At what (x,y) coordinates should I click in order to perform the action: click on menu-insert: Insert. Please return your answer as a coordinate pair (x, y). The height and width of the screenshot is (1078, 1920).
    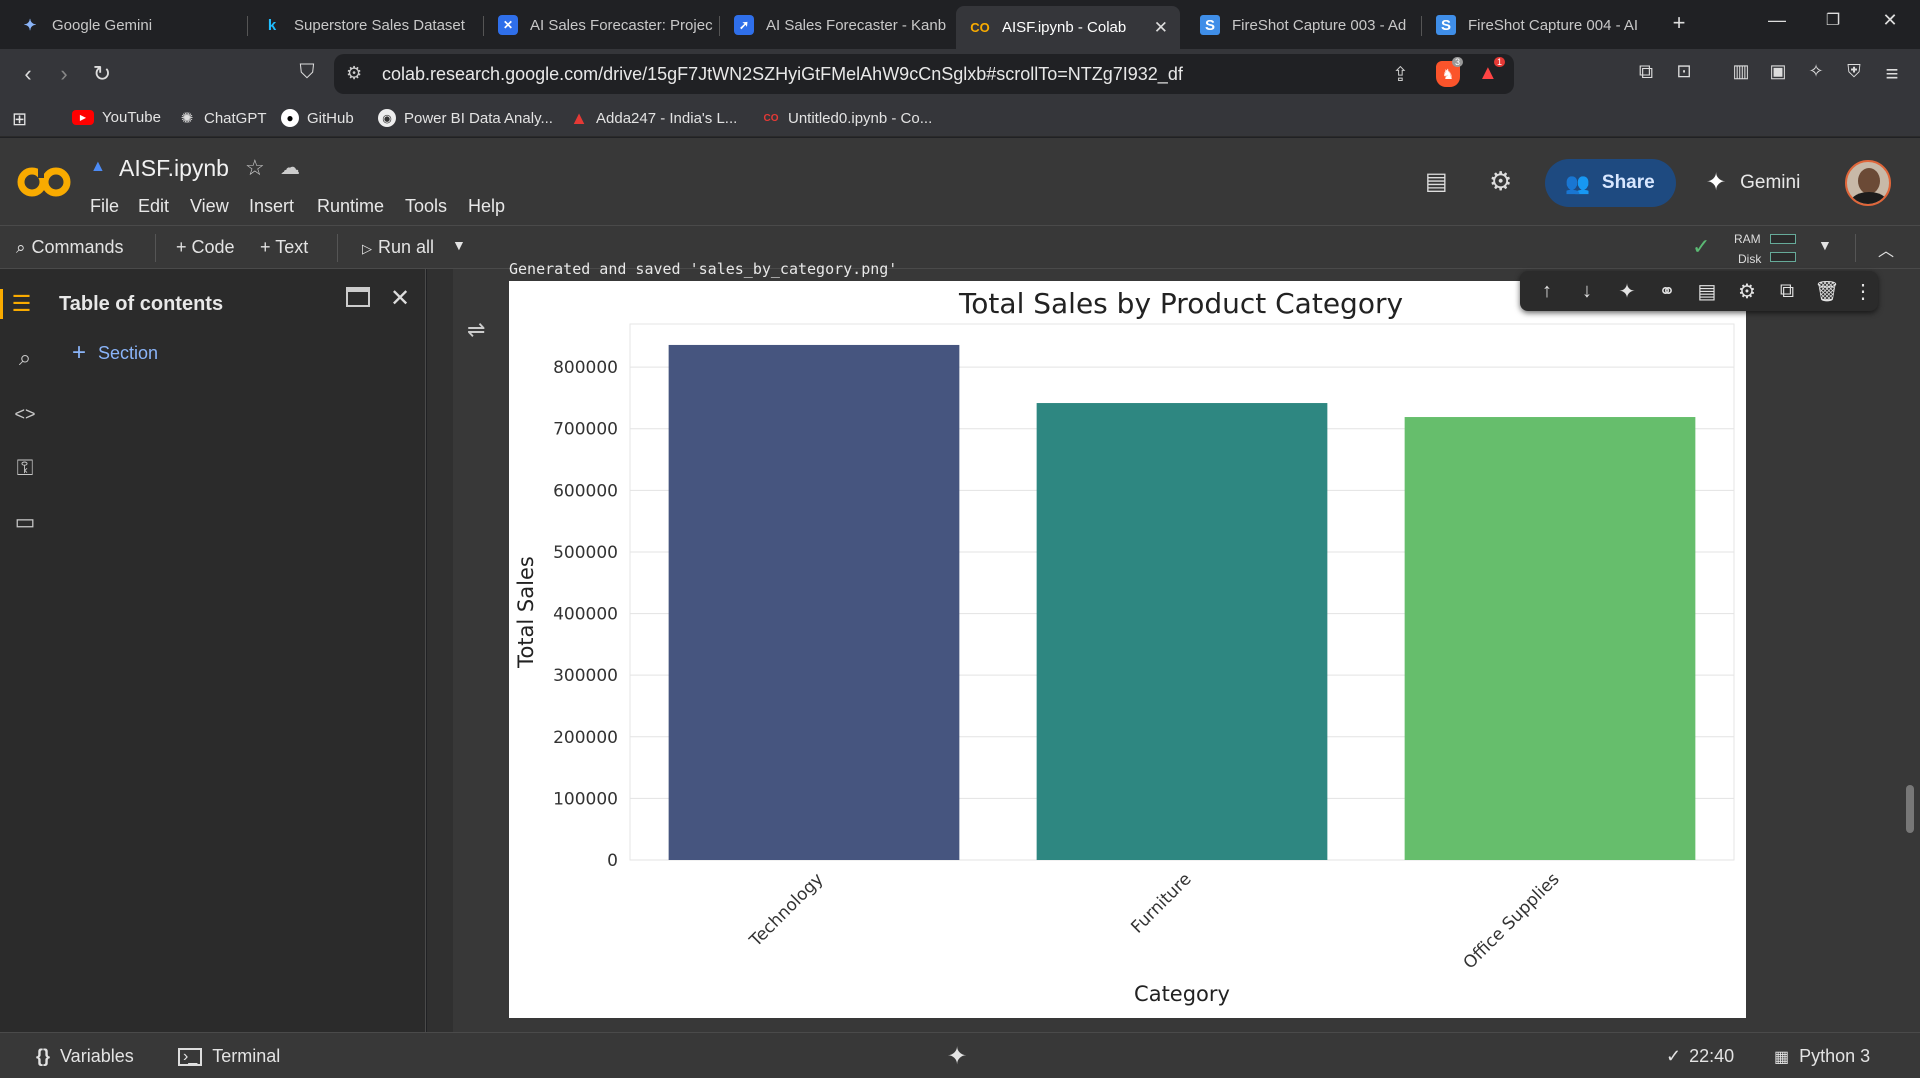
    Looking at the image, I should click on (271, 206).